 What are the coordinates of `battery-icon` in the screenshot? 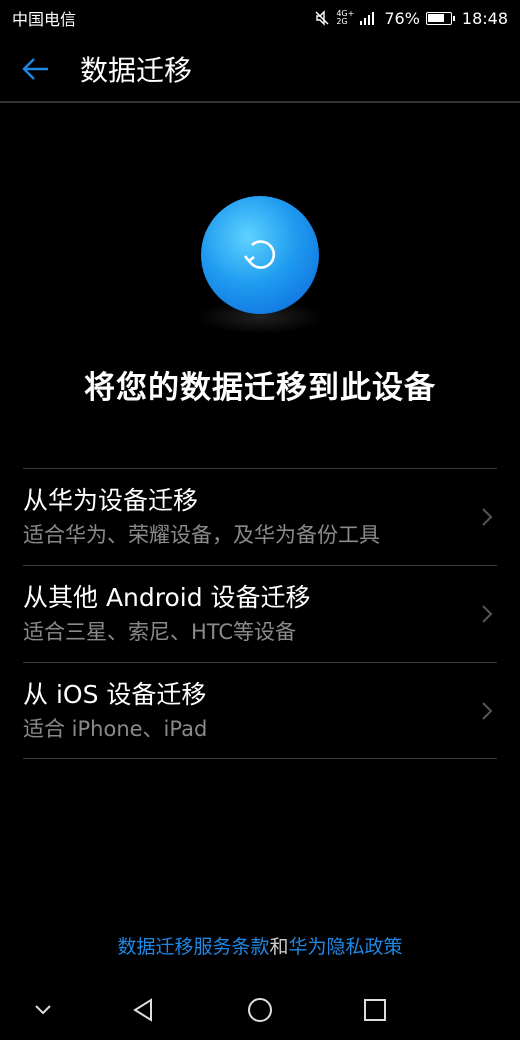 It's located at (440, 18).